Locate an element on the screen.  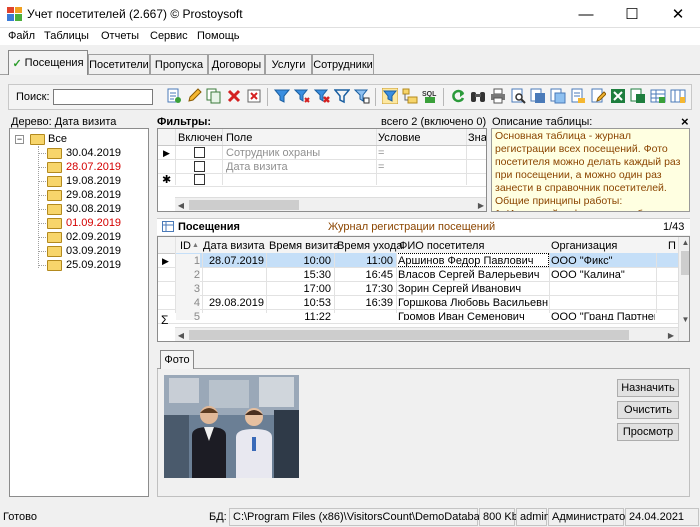
tree-item-date: 29.08.2019 is located at coordinates (93, 196).